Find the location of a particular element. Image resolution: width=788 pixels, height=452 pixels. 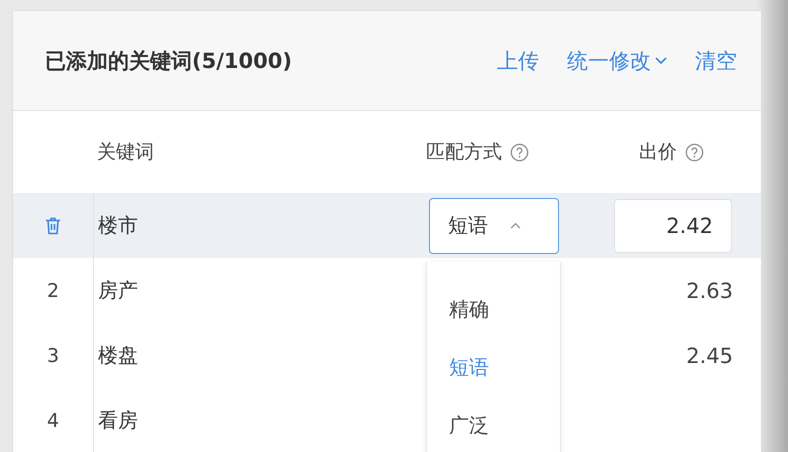

keyword-text: 房产 is located at coordinates (118, 290).